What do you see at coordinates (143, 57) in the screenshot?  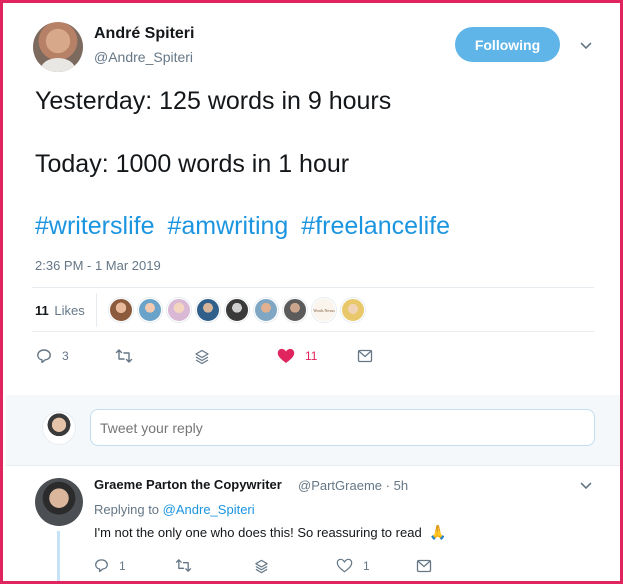 I see `author-handle: @Andre_Spiteri` at bounding box center [143, 57].